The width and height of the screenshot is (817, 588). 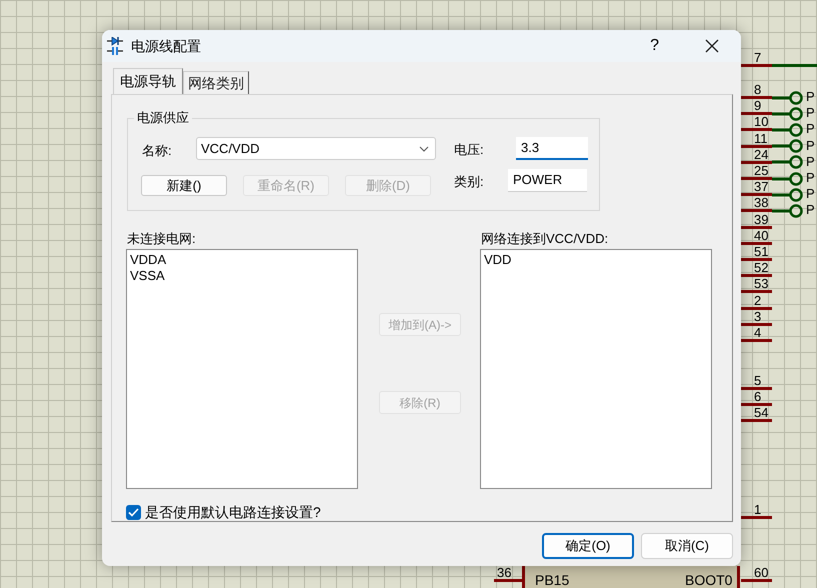 What do you see at coordinates (712, 46) in the screenshot?
I see `close-icon` at bounding box center [712, 46].